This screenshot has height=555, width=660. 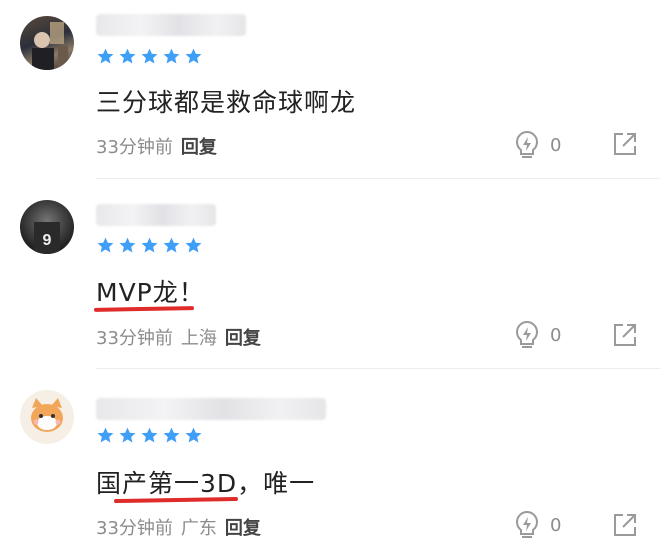 What do you see at coordinates (198, 528) in the screenshot?
I see `comment-location: 广东` at bounding box center [198, 528].